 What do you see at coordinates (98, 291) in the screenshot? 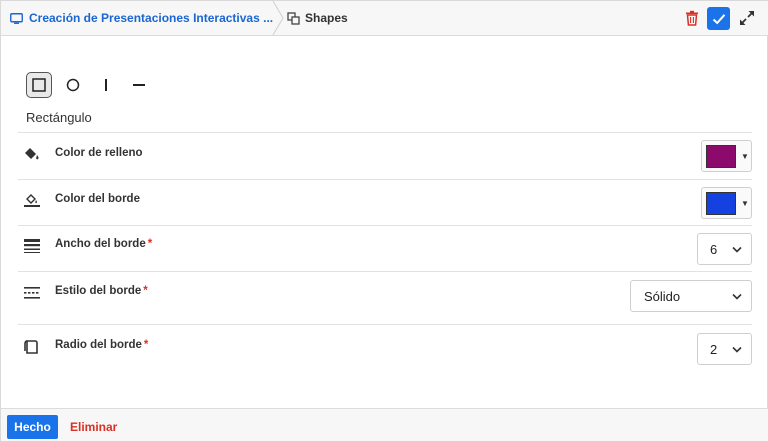
I see `border-style-label-text: Estilo del borde` at bounding box center [98, 291].